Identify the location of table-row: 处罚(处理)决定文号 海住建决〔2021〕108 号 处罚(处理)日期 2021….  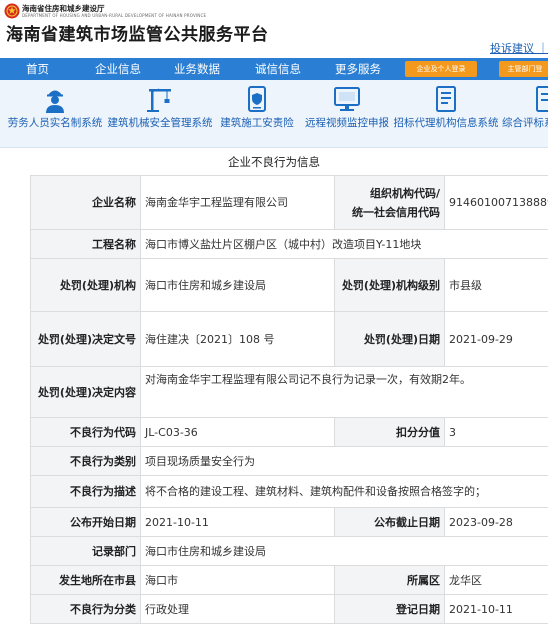
(289, 339).